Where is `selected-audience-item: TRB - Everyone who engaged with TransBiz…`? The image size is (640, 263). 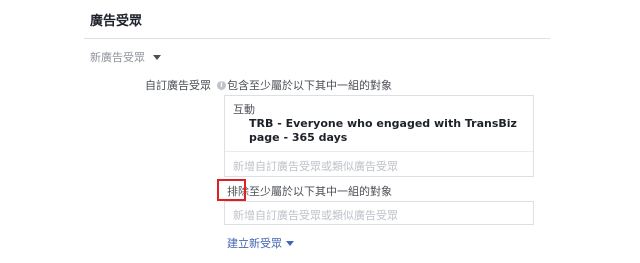
selected-audience-item: TRB - Everyone who engaged with TransBiz… is located at coordinates (384, 131).